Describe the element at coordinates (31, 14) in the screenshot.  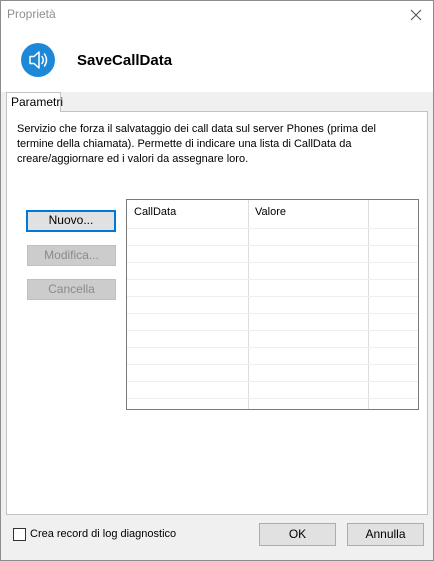
I see `window-title: Proprietà` at that location.